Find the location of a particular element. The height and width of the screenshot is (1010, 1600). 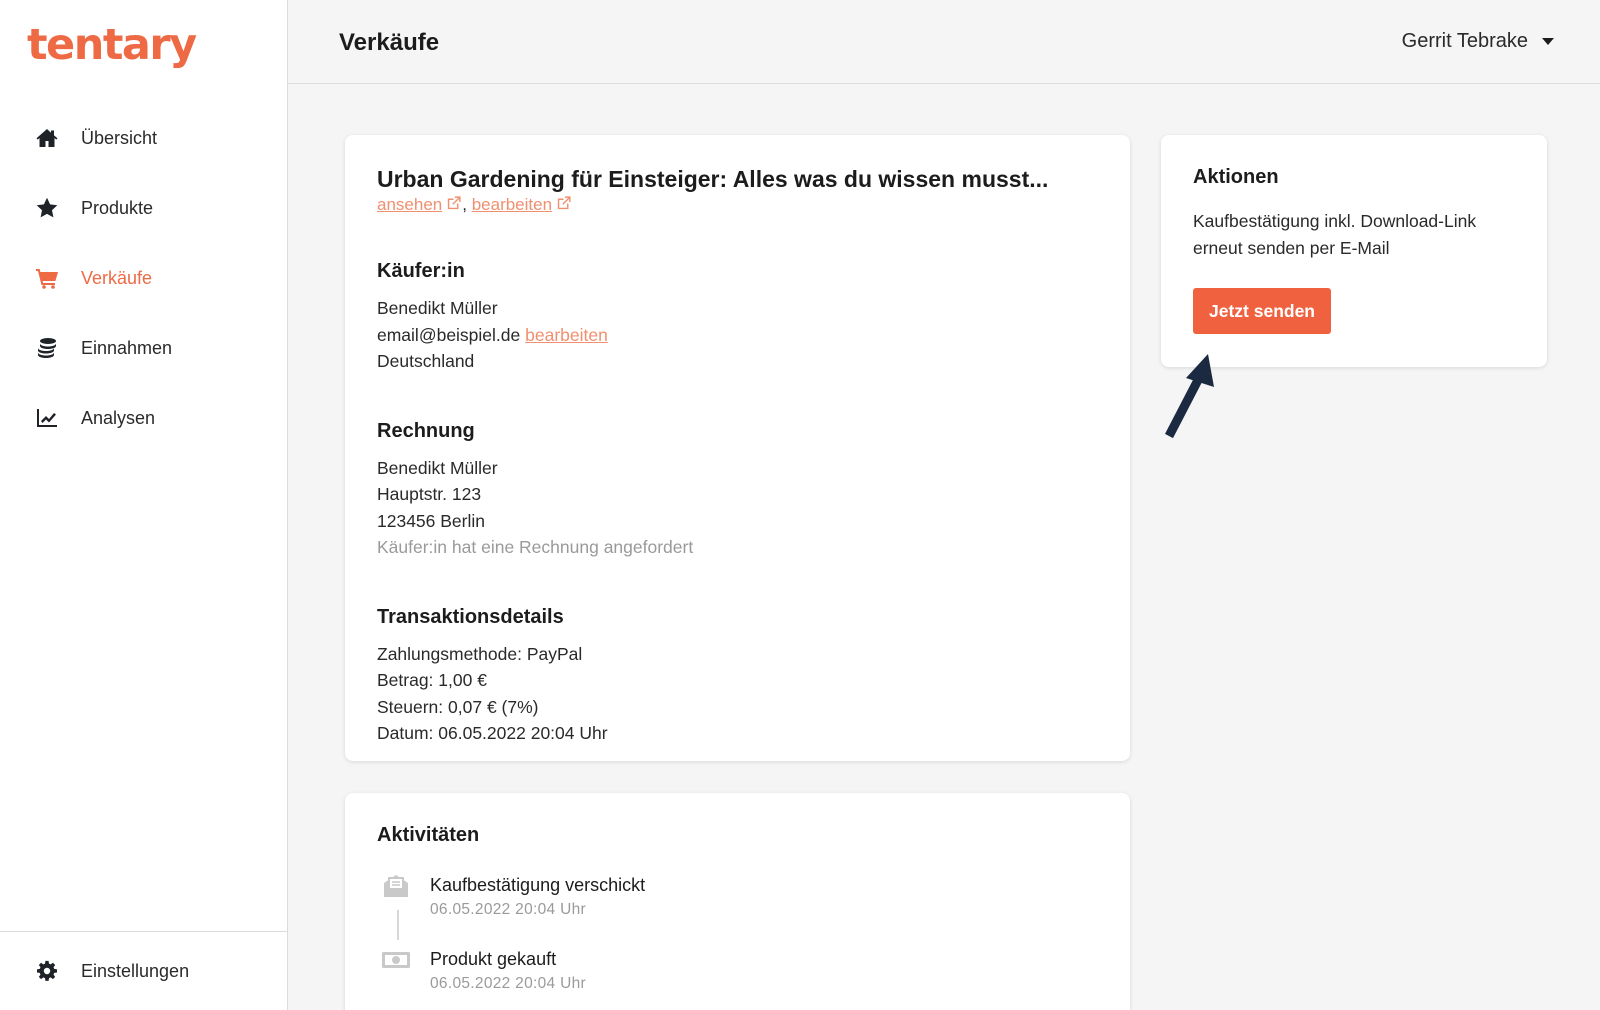

invoice-note: Käufer:in hat eine Rechnung angefordert is located at coordinates (535, 547).